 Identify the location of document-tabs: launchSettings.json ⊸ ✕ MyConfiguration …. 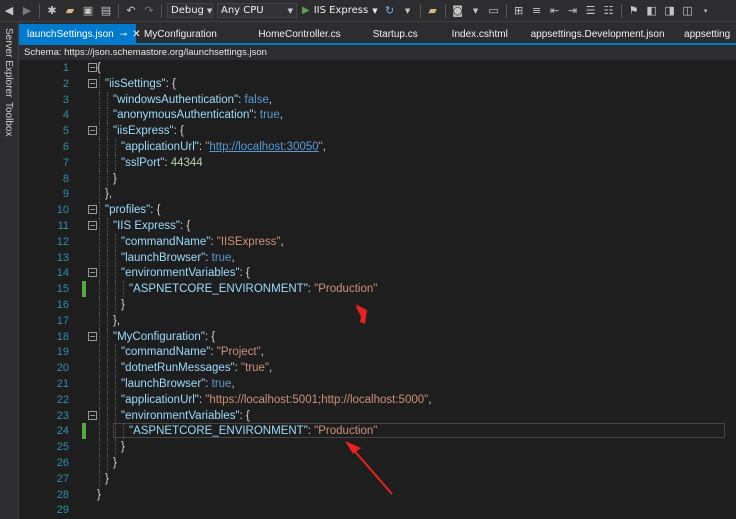
(377, 33).